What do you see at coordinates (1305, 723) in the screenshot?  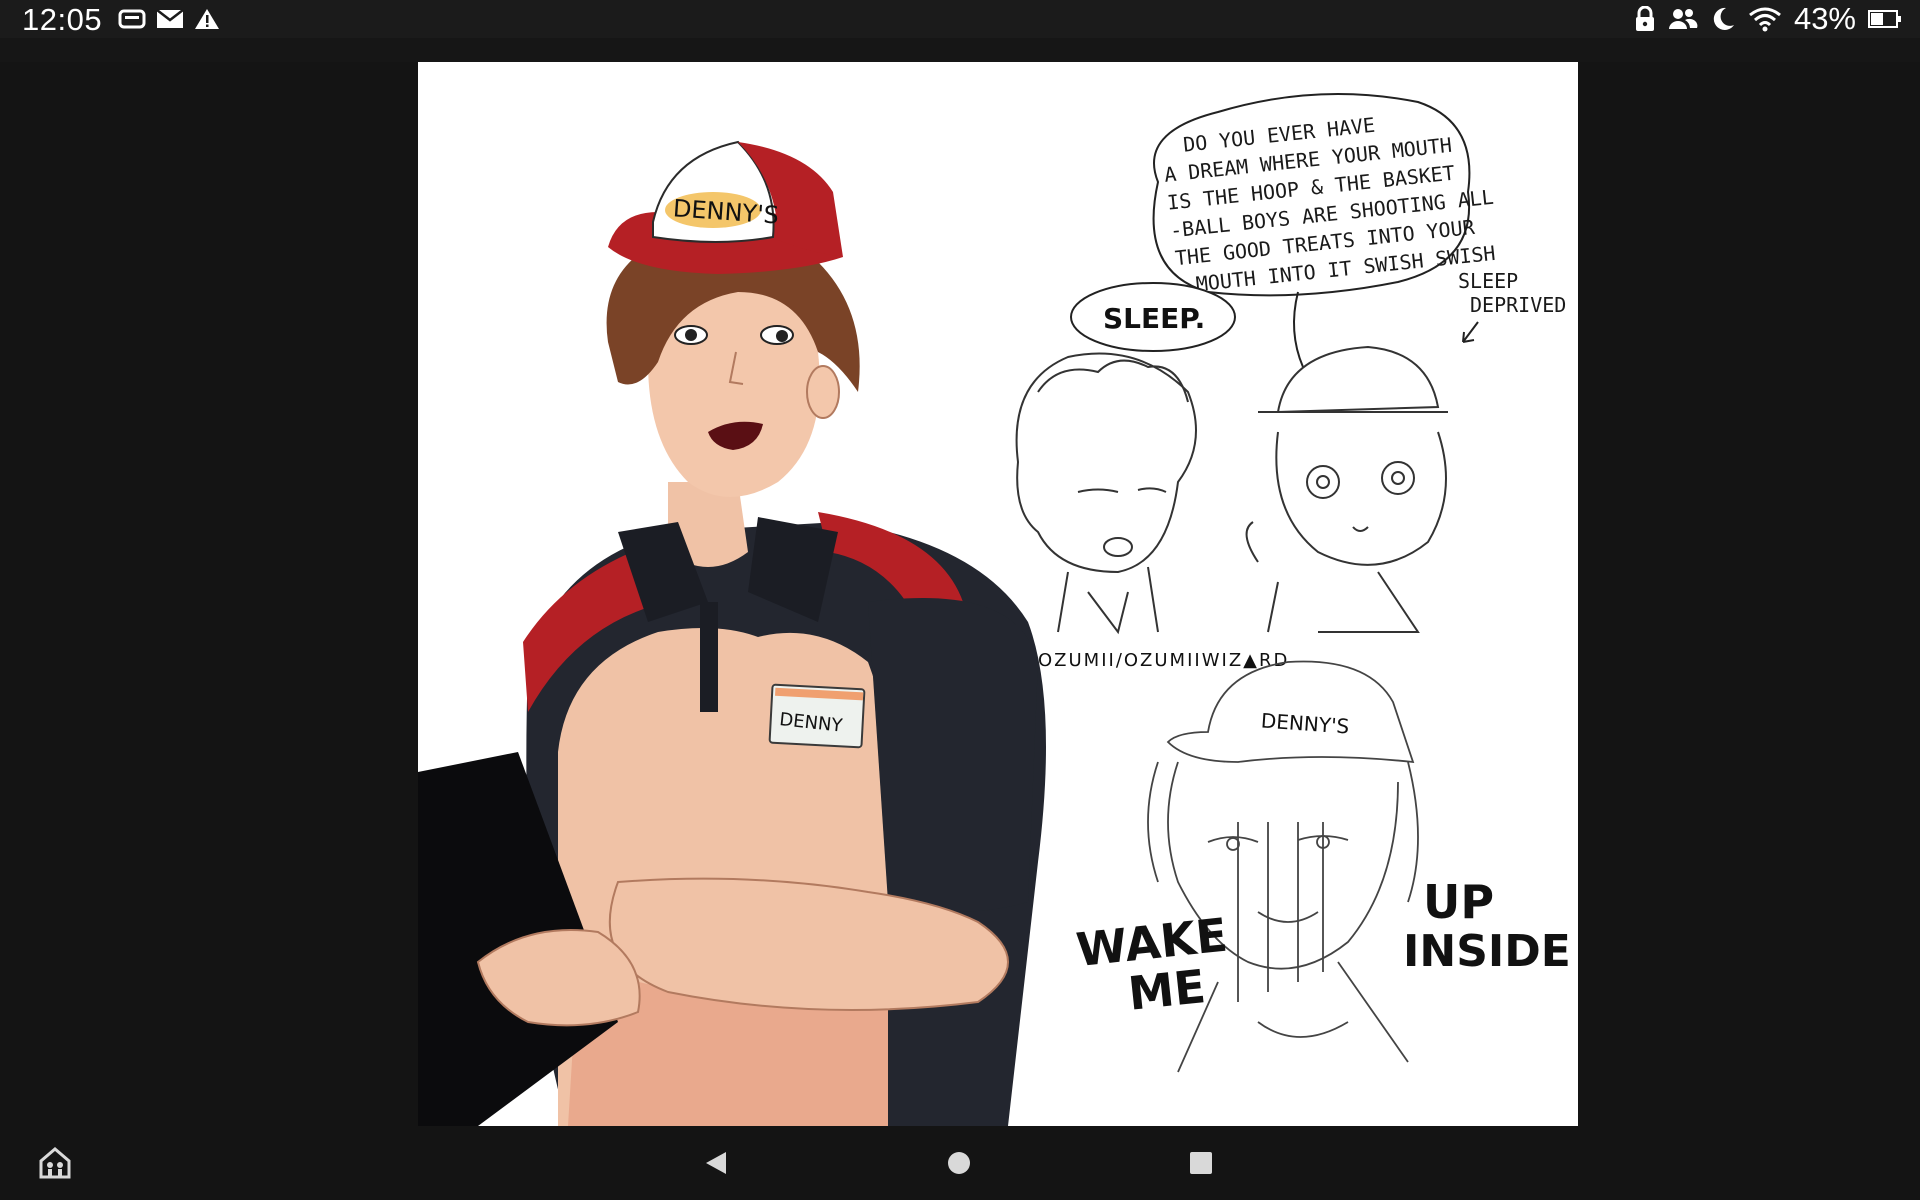 I see `sketch-cap-logo: DENNY'S` at bounding box center [1305, 723].